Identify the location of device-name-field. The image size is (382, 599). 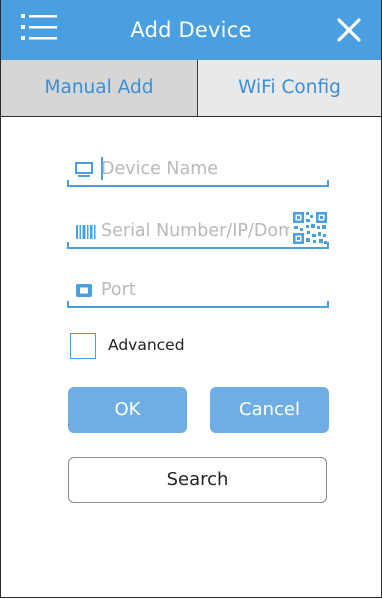
(198, 171).